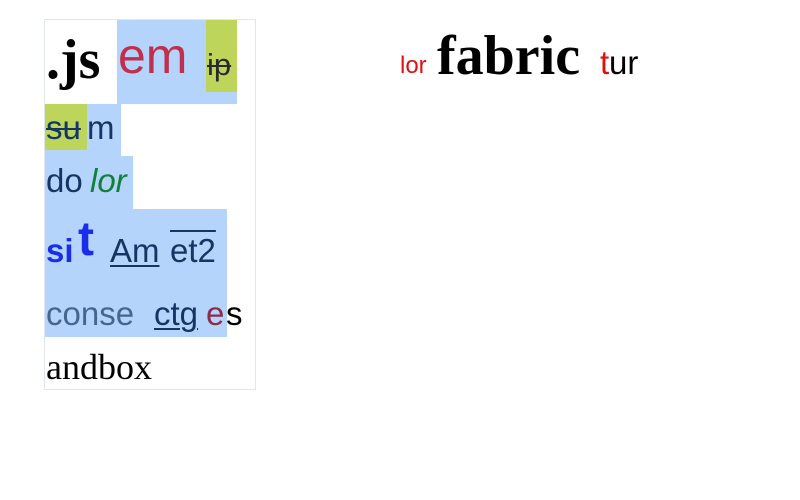  Describe the element at coordinates (153, 56) in the screenshot. I see `text-run: em` at that location.